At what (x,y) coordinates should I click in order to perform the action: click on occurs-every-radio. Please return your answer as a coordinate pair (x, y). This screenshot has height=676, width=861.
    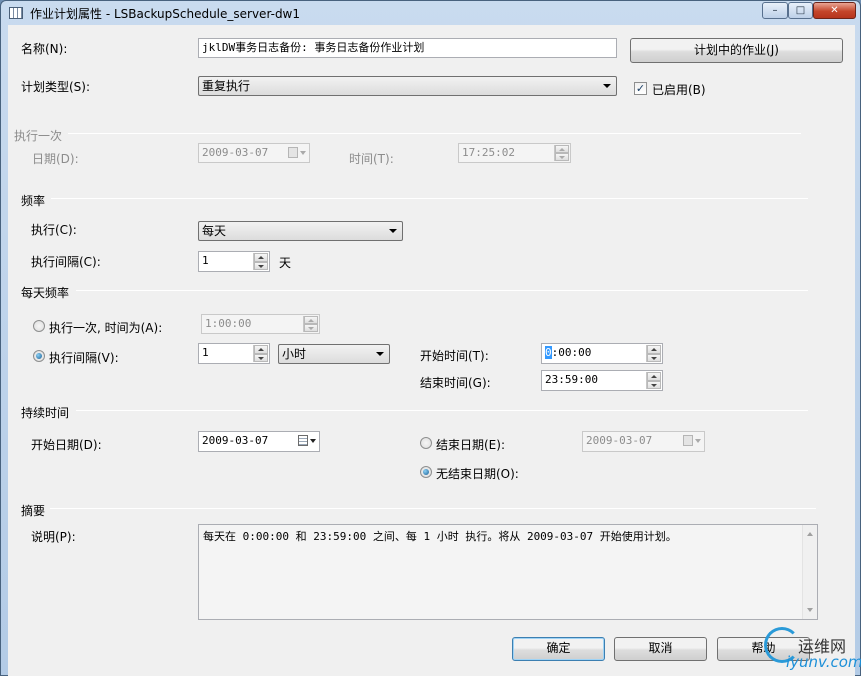
    Looking at the image, I should click on (39, 356).